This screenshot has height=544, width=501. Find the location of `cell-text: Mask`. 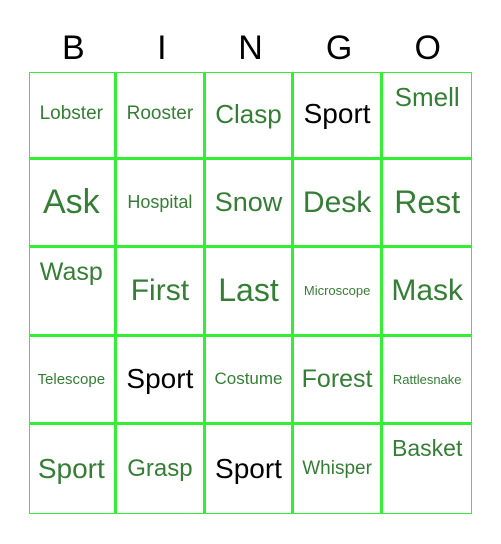

cell-text: Mask is located at coordinates (427, 290).